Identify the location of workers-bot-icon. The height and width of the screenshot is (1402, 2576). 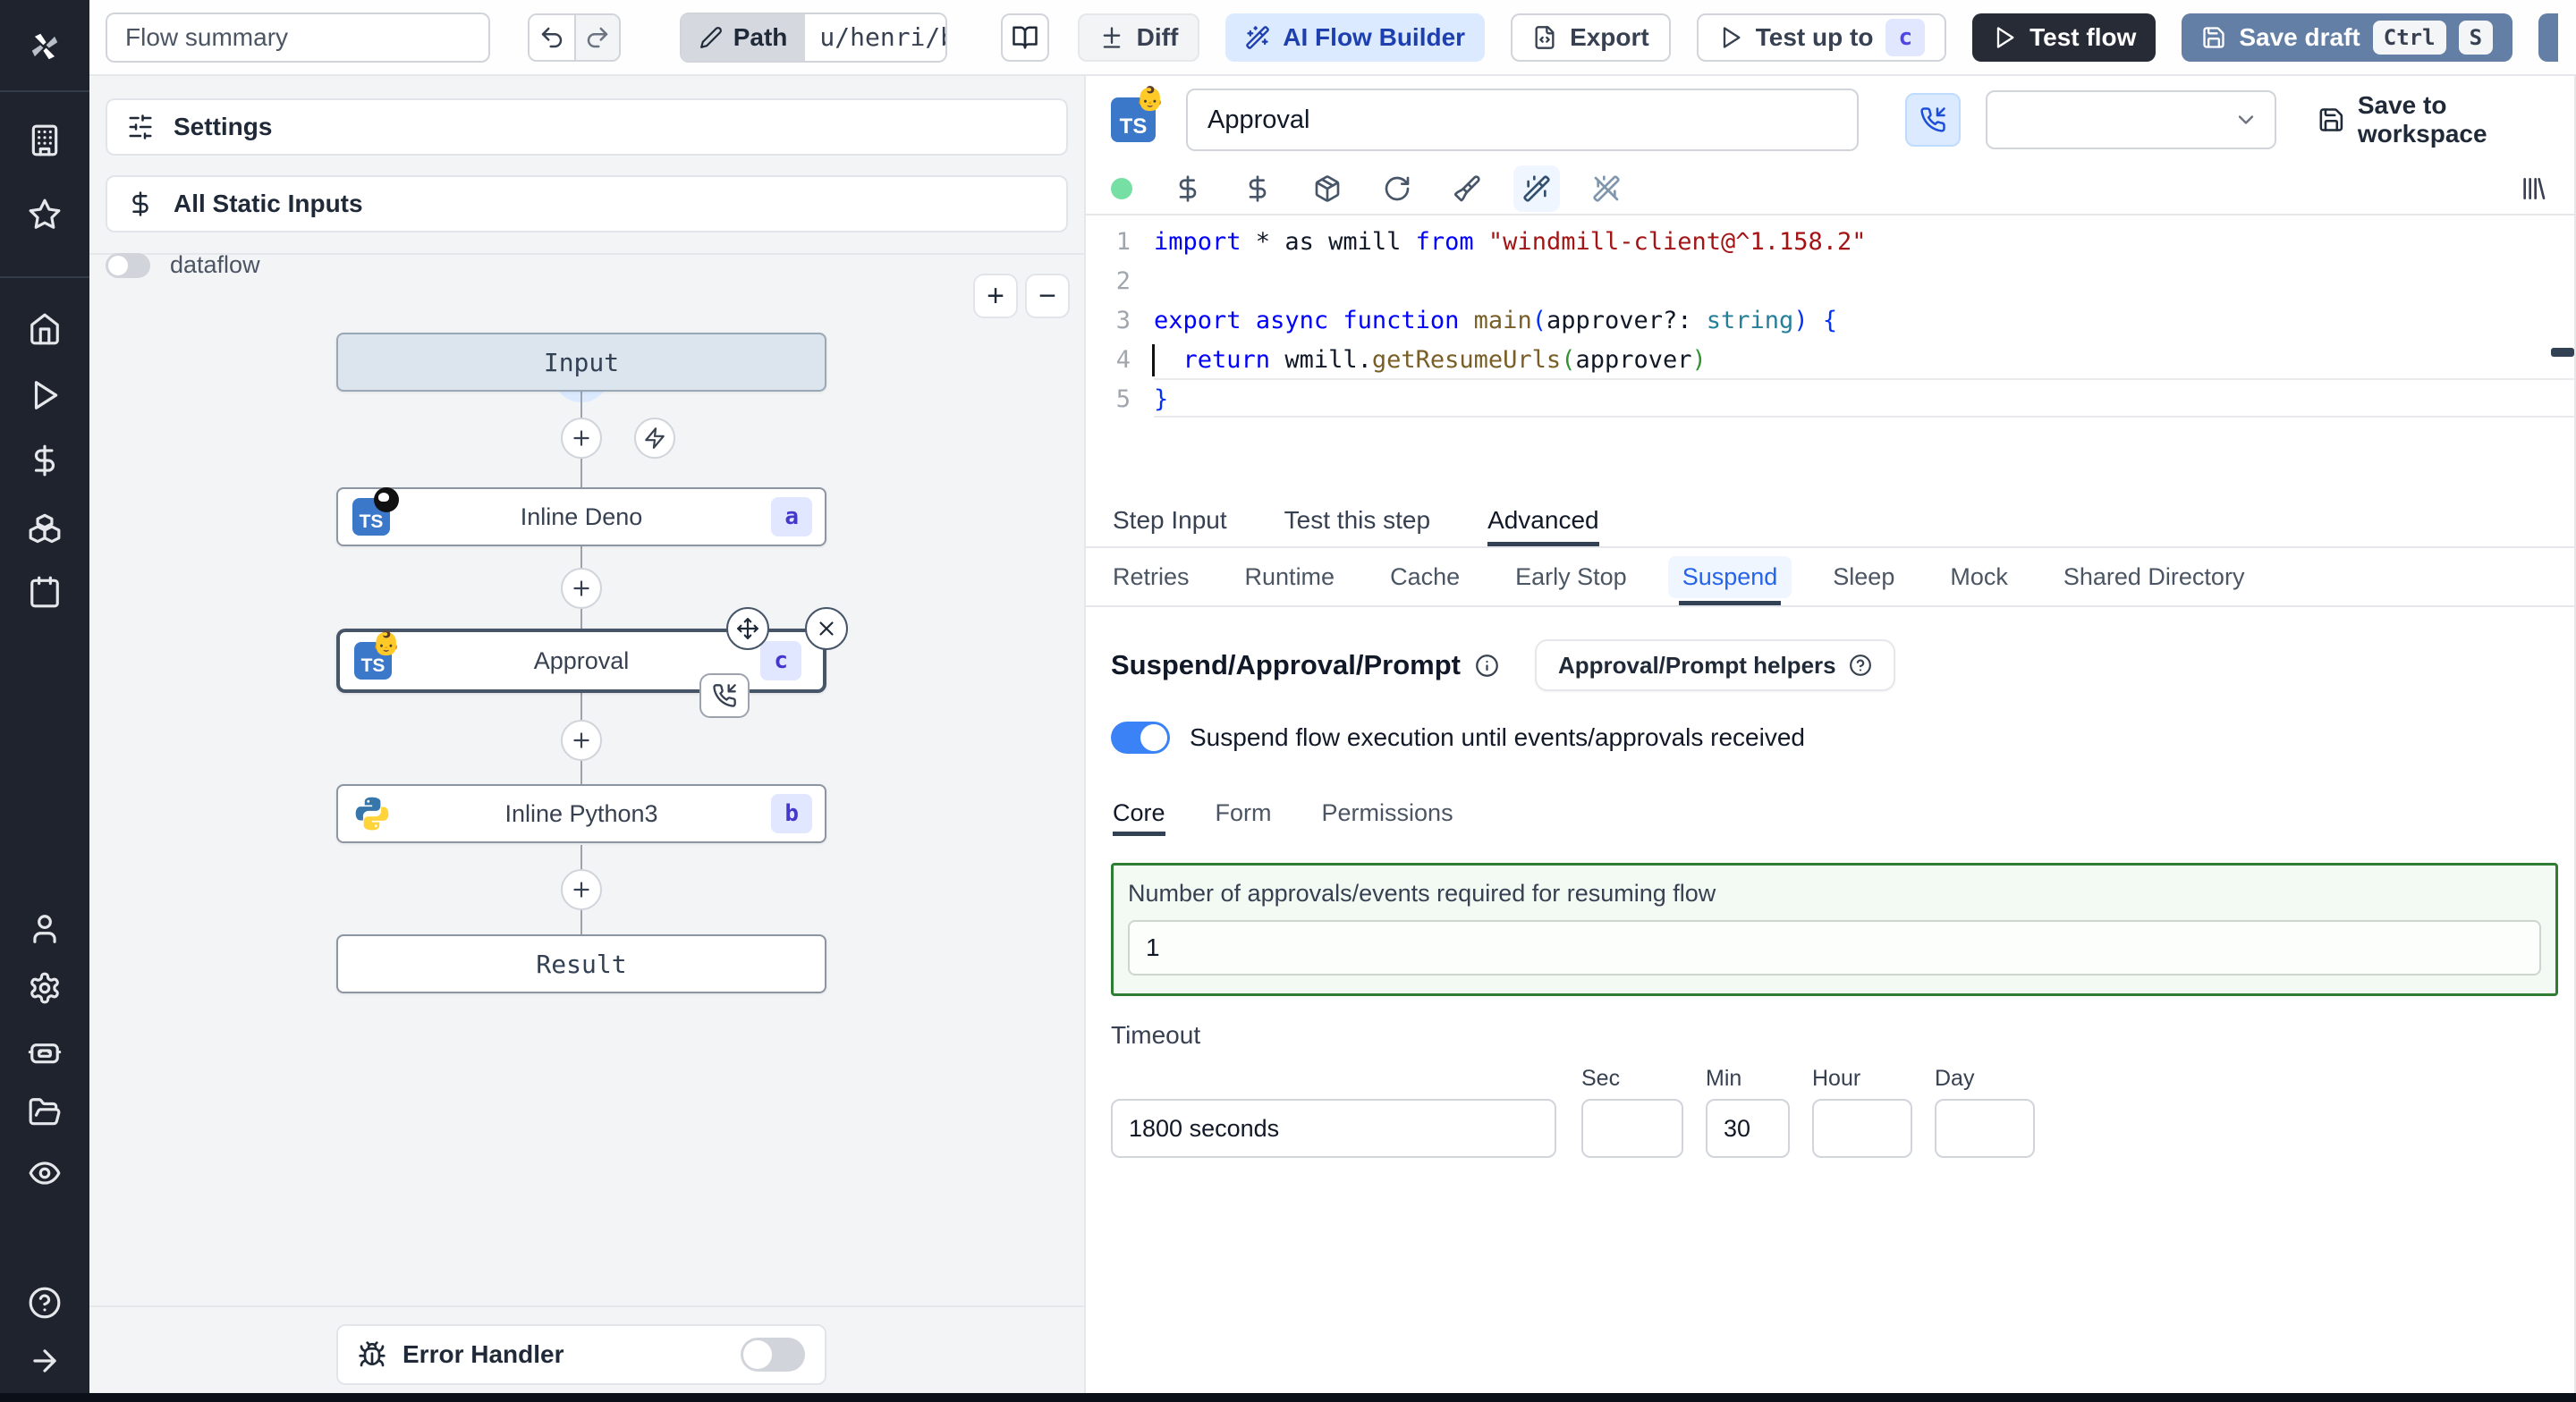
(45, 1051).